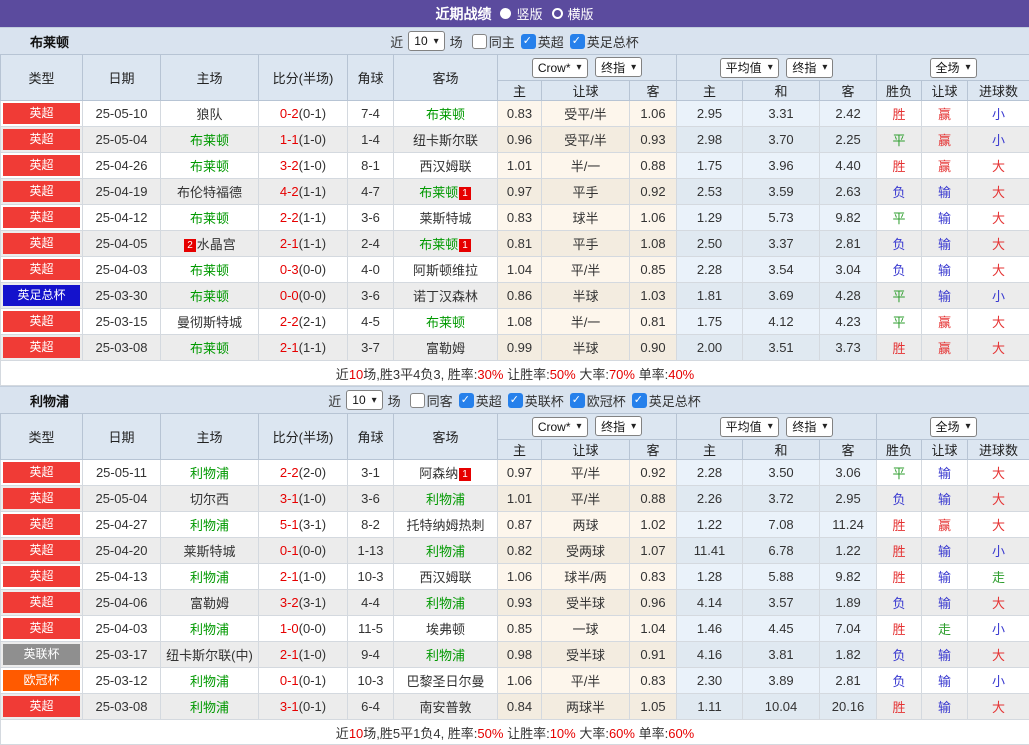 Image resolution: width=1029 pixels, height=745 pixels. I want to click on away-team-name: 埃弗顿, so click(445, 629).